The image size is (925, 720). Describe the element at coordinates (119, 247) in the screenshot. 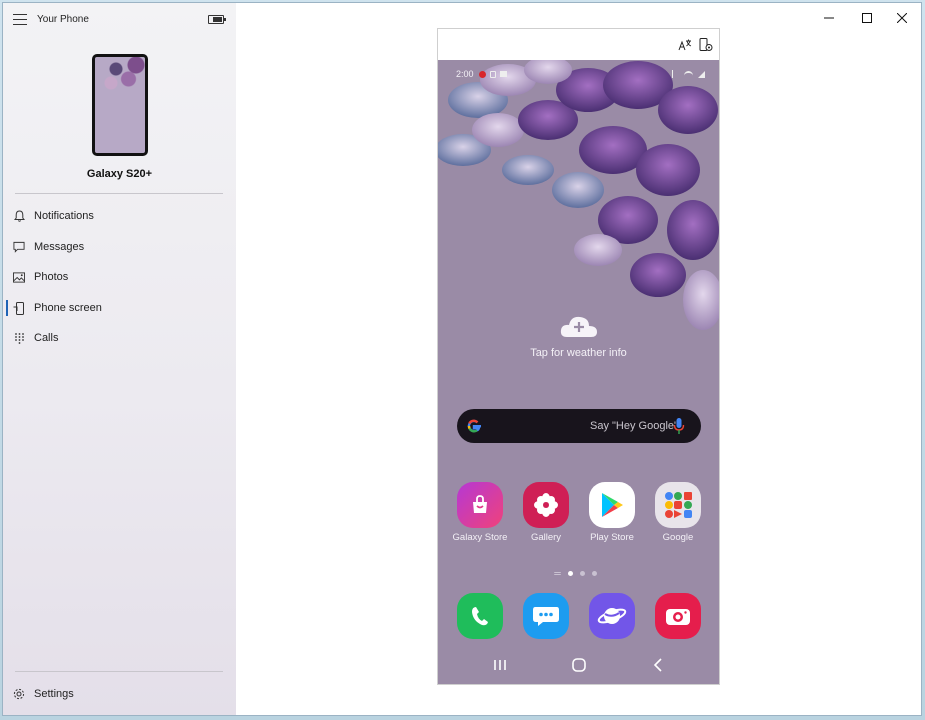

I see `sidebar-item-messages: Messages` at that location.